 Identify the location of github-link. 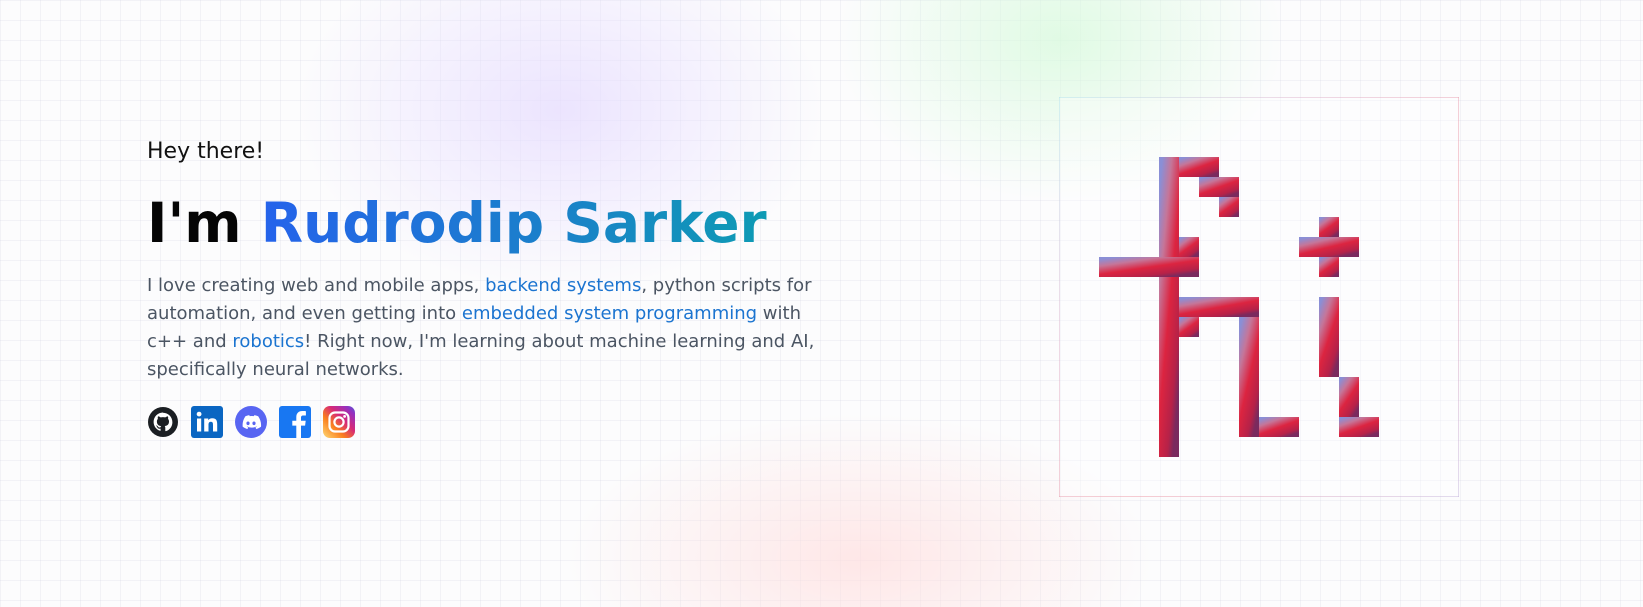
(163, 422).